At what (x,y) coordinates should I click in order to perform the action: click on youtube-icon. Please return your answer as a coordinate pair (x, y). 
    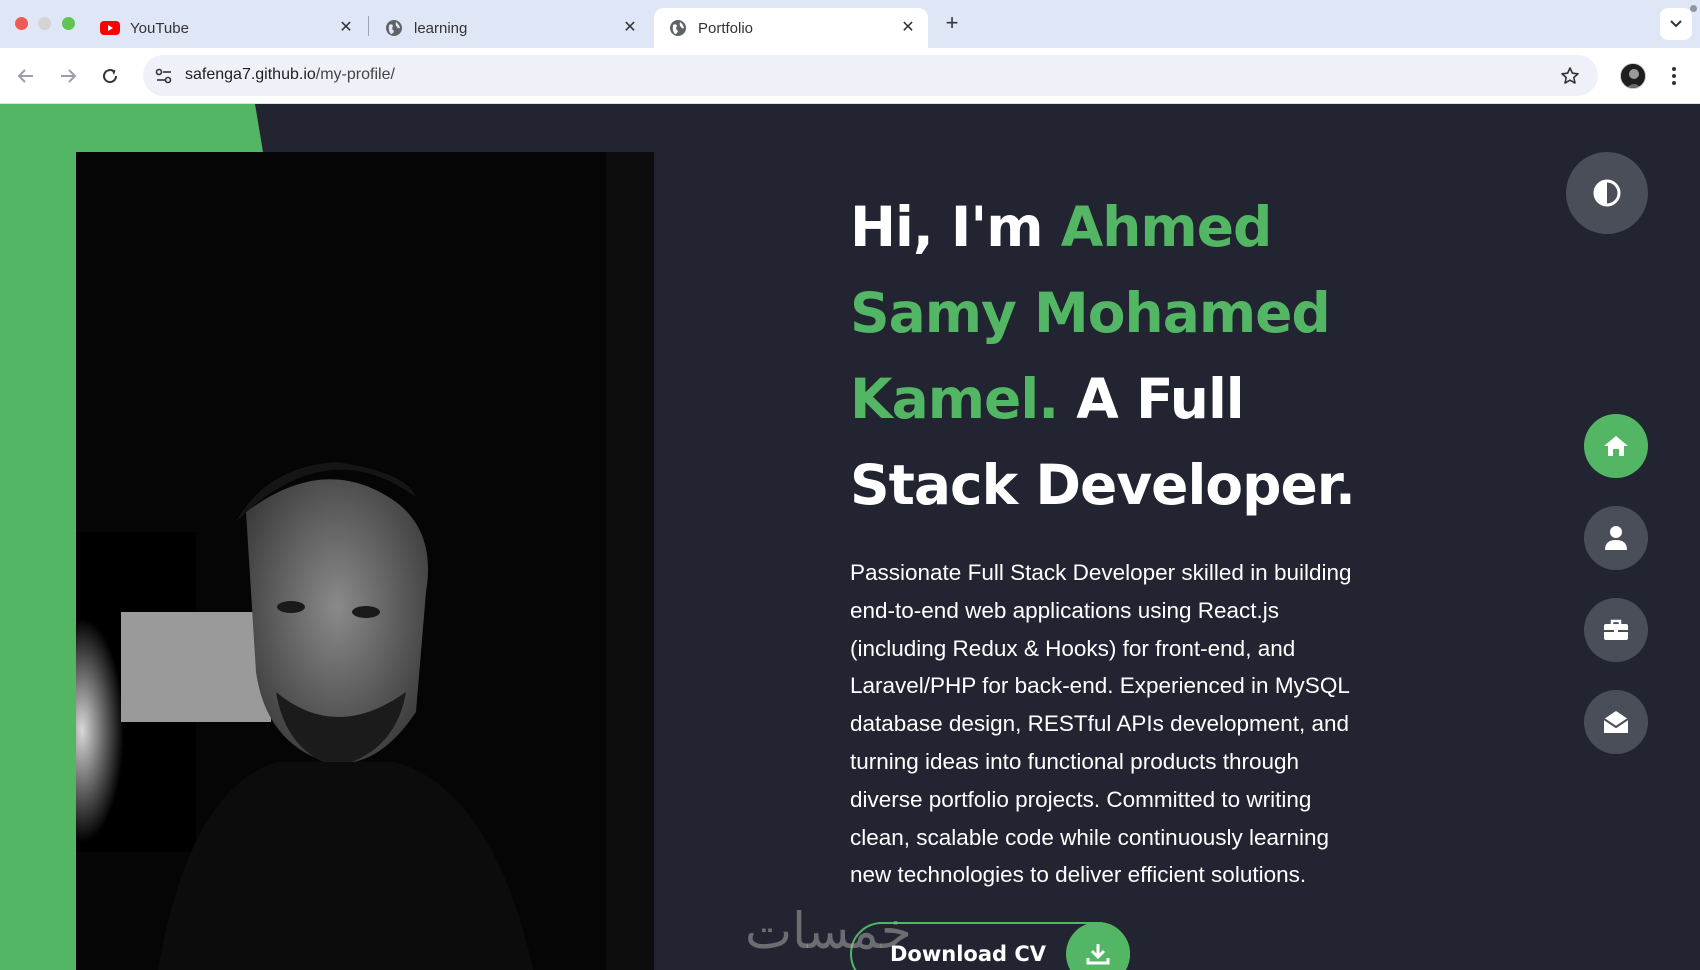
    Looking at the image, I should click on (110, 28).